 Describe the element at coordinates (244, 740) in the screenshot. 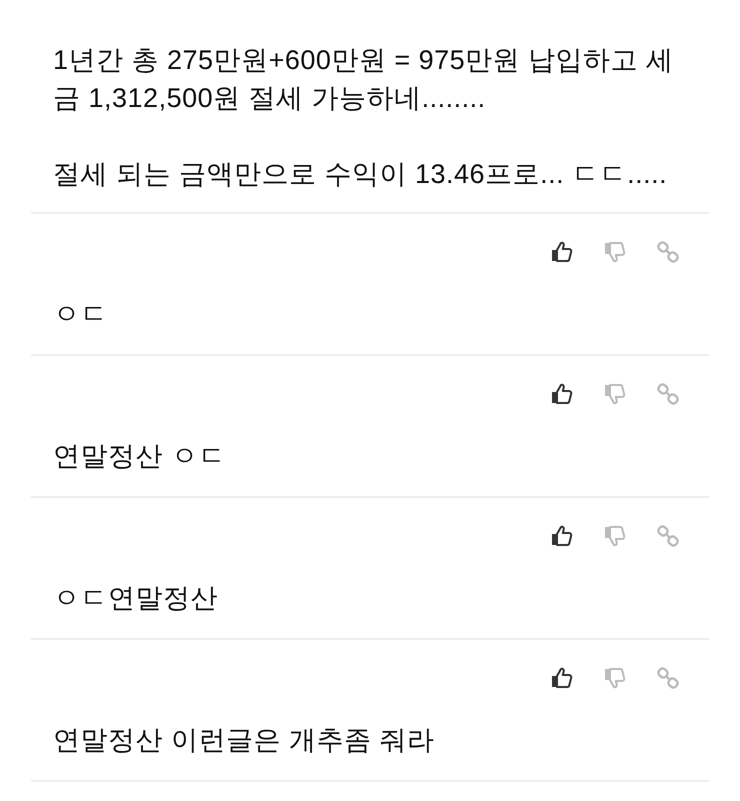

I see `comment-text: 연말정산 이런글은 개추좀 줘라` at that location.